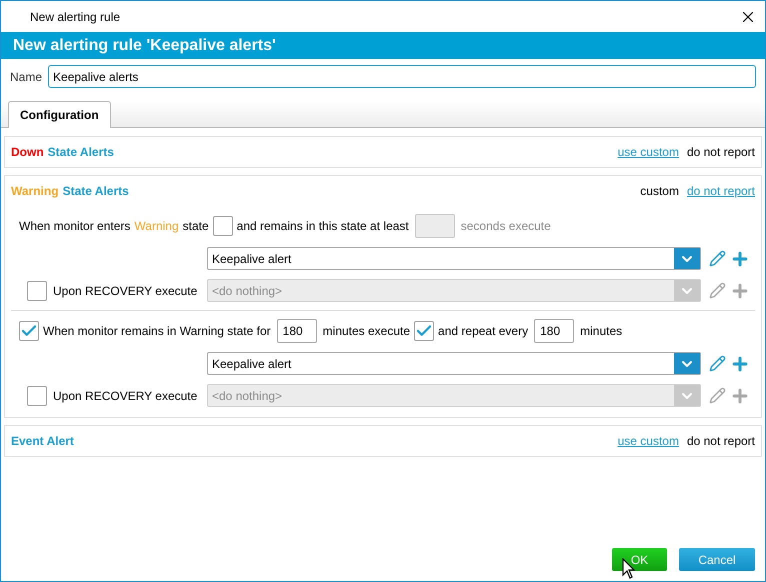 The height and width of the screenshot is (582, 766). What do you see at coordinates (483, 331) in the screenshot?
I see `condition-text: and repeat every` at bounding box center [483, 331].